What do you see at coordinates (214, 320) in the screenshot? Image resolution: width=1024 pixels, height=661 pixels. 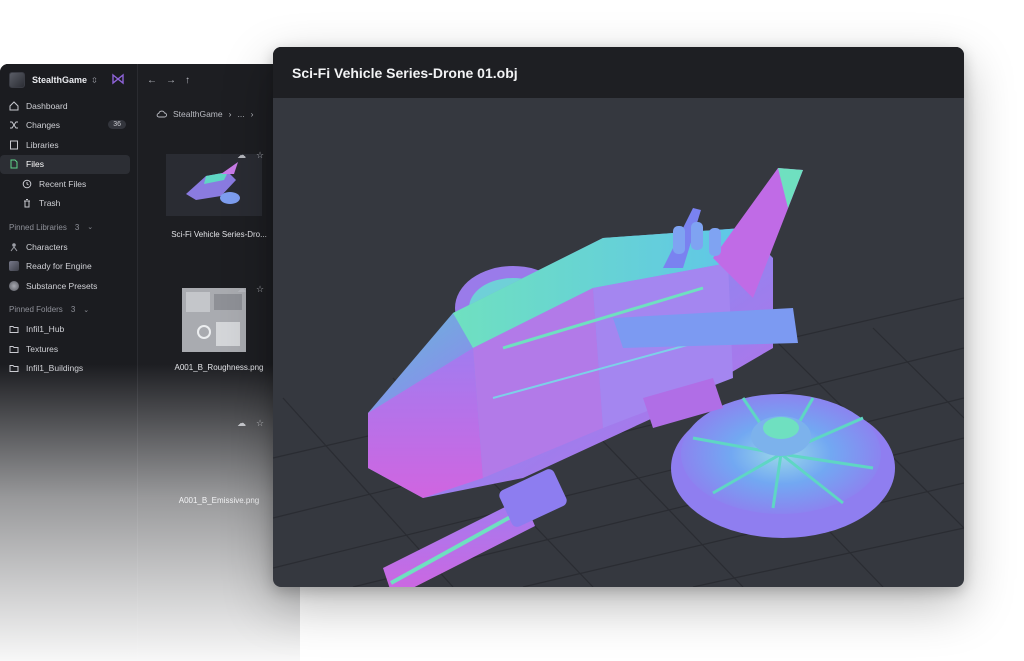 I see `file-thumbnail-roughness` at bounding box center [214, 320].